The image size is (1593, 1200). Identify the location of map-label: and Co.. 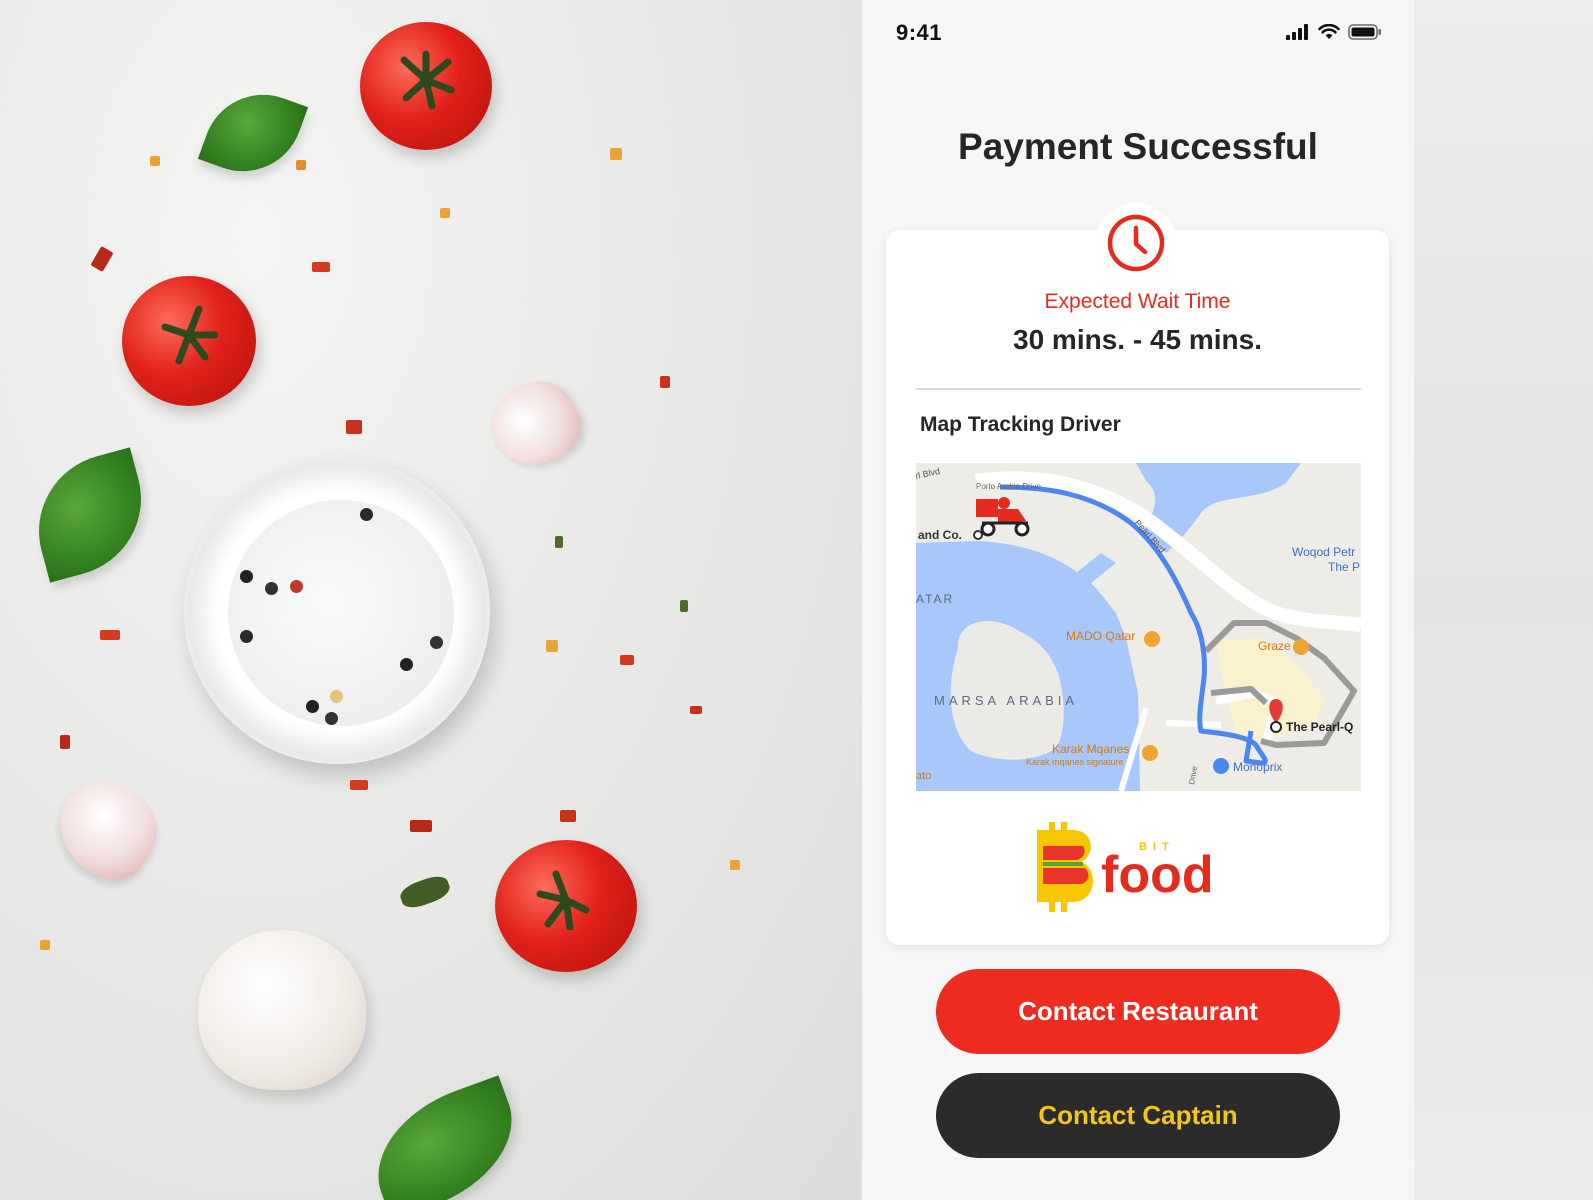
(940, 535).